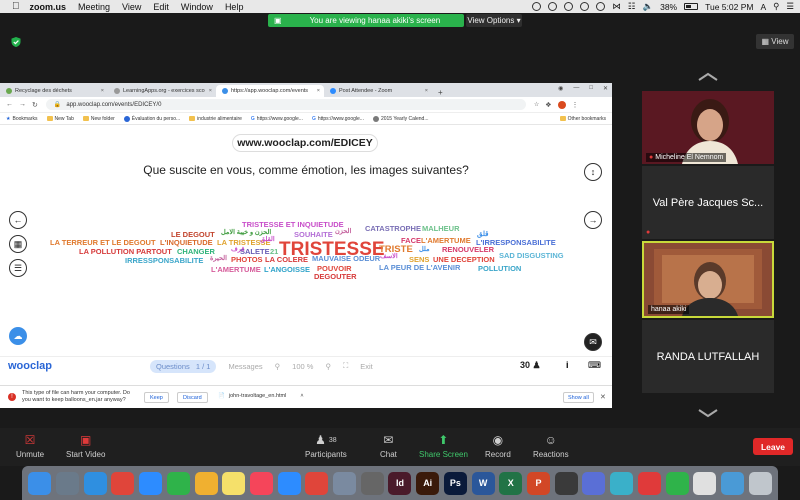  I want to click on dock-app-launchpad-icon, so click(68, 483).